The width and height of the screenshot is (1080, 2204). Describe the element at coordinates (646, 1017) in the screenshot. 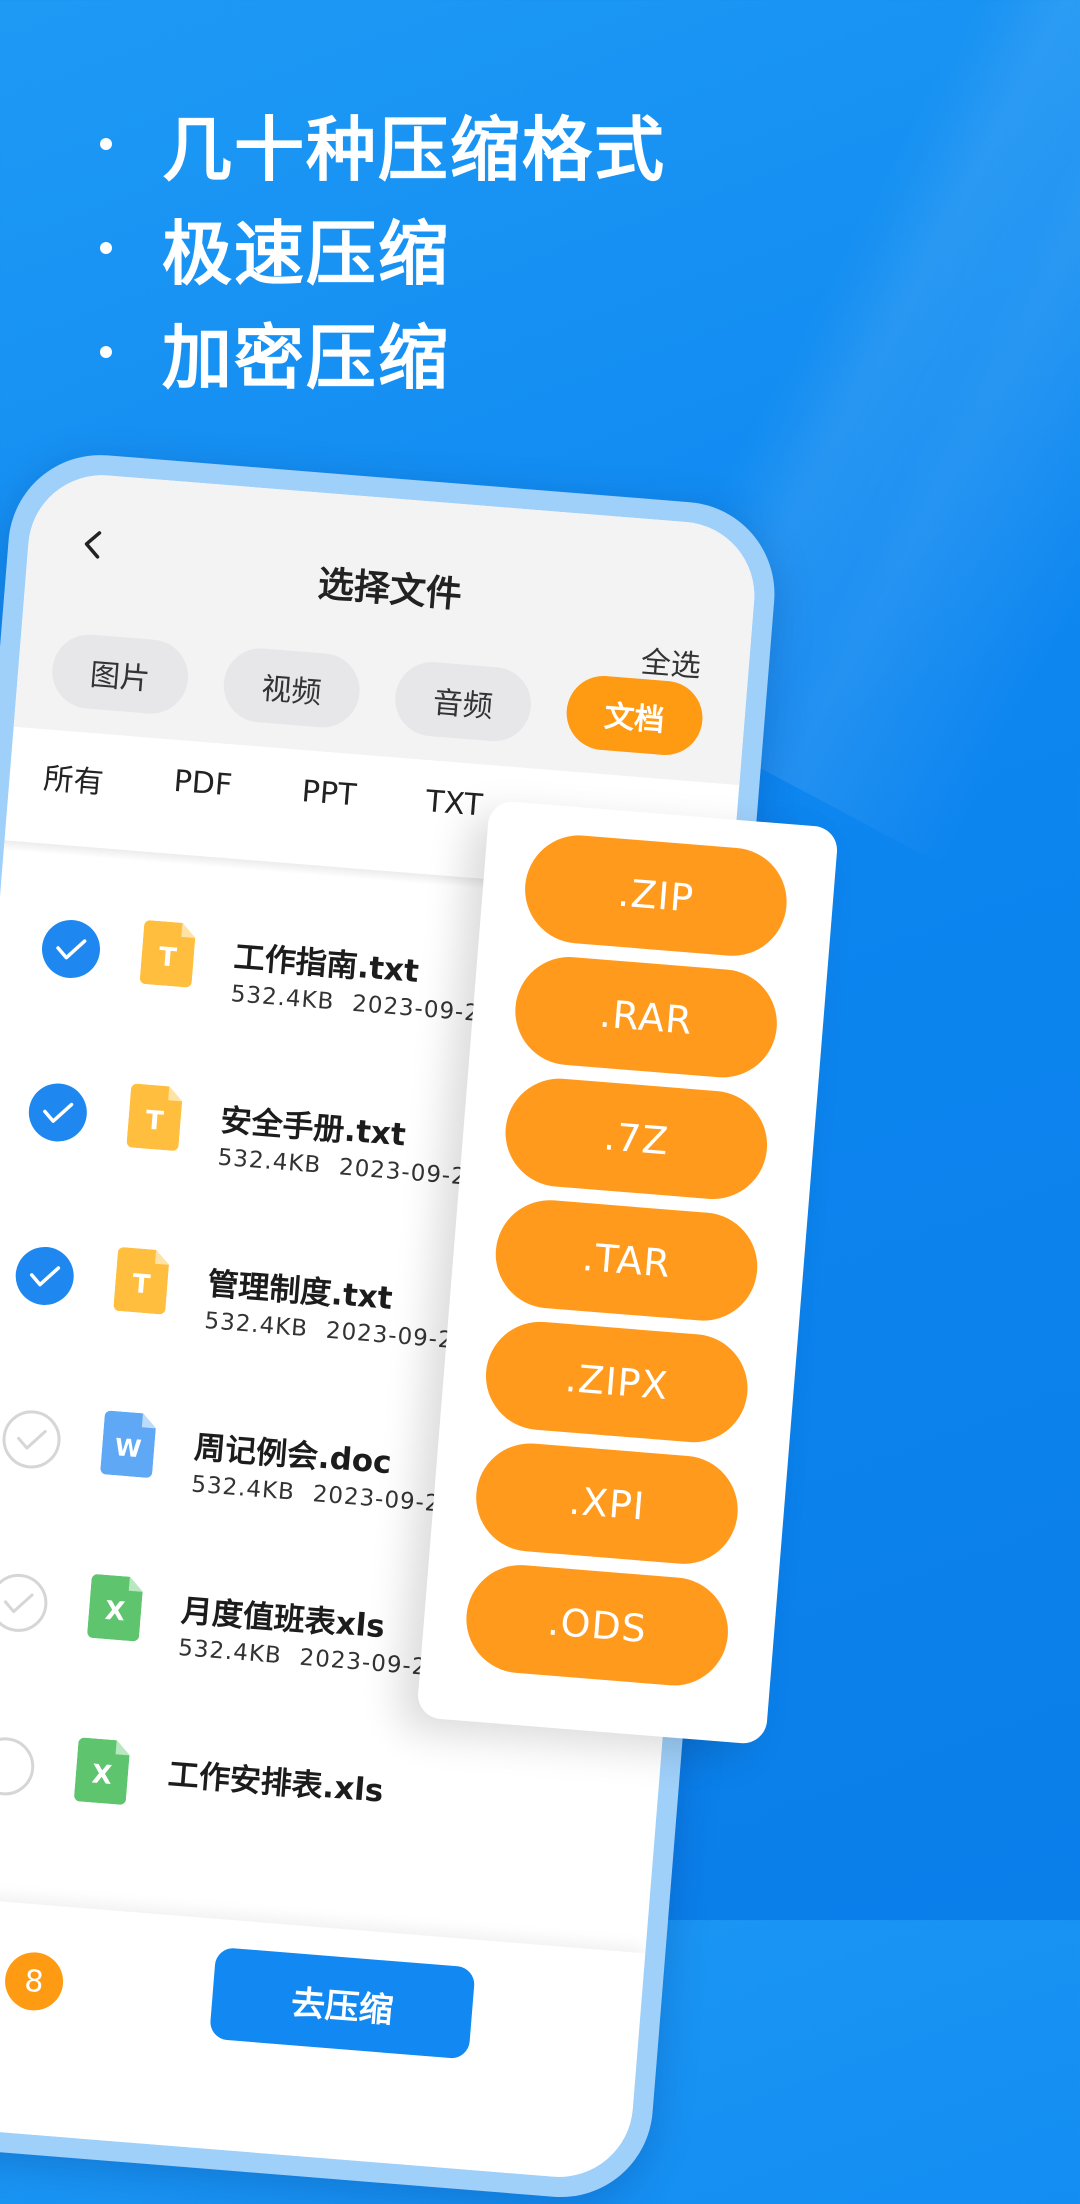

I see `format-option-rar: .RAR` at that location.